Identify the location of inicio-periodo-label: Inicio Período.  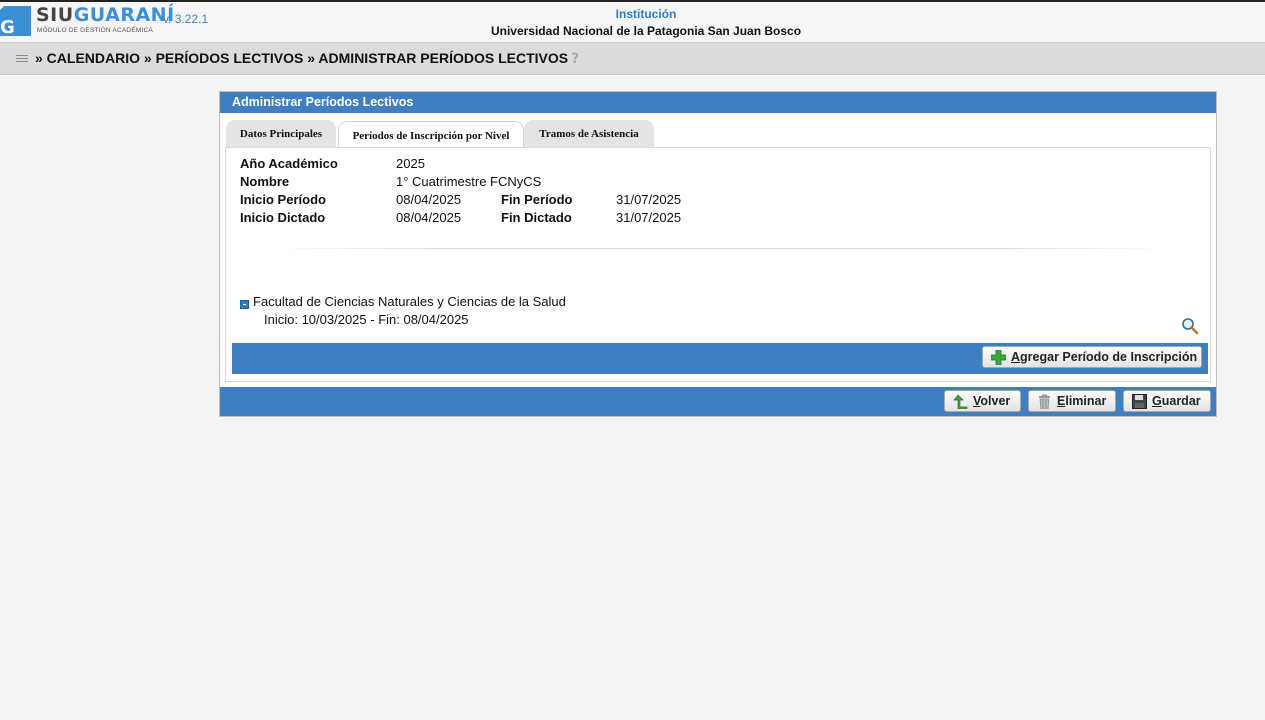
(283, 199).